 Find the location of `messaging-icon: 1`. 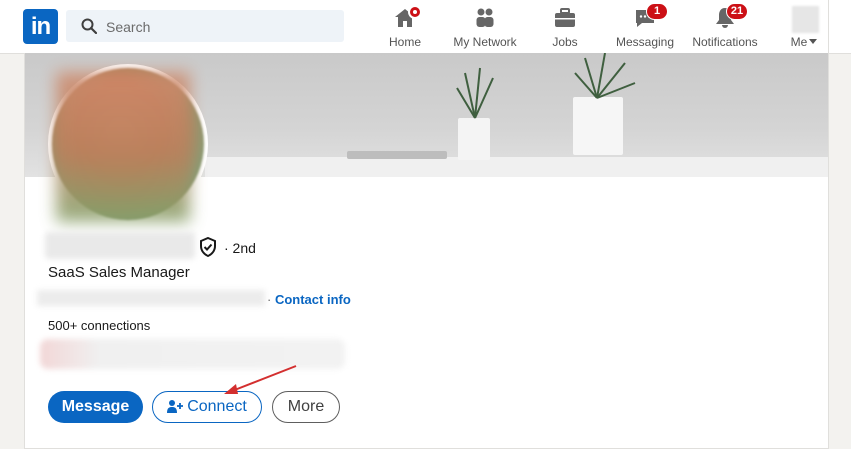

messaging-icon: 1 is located at coordinates (650, 16).